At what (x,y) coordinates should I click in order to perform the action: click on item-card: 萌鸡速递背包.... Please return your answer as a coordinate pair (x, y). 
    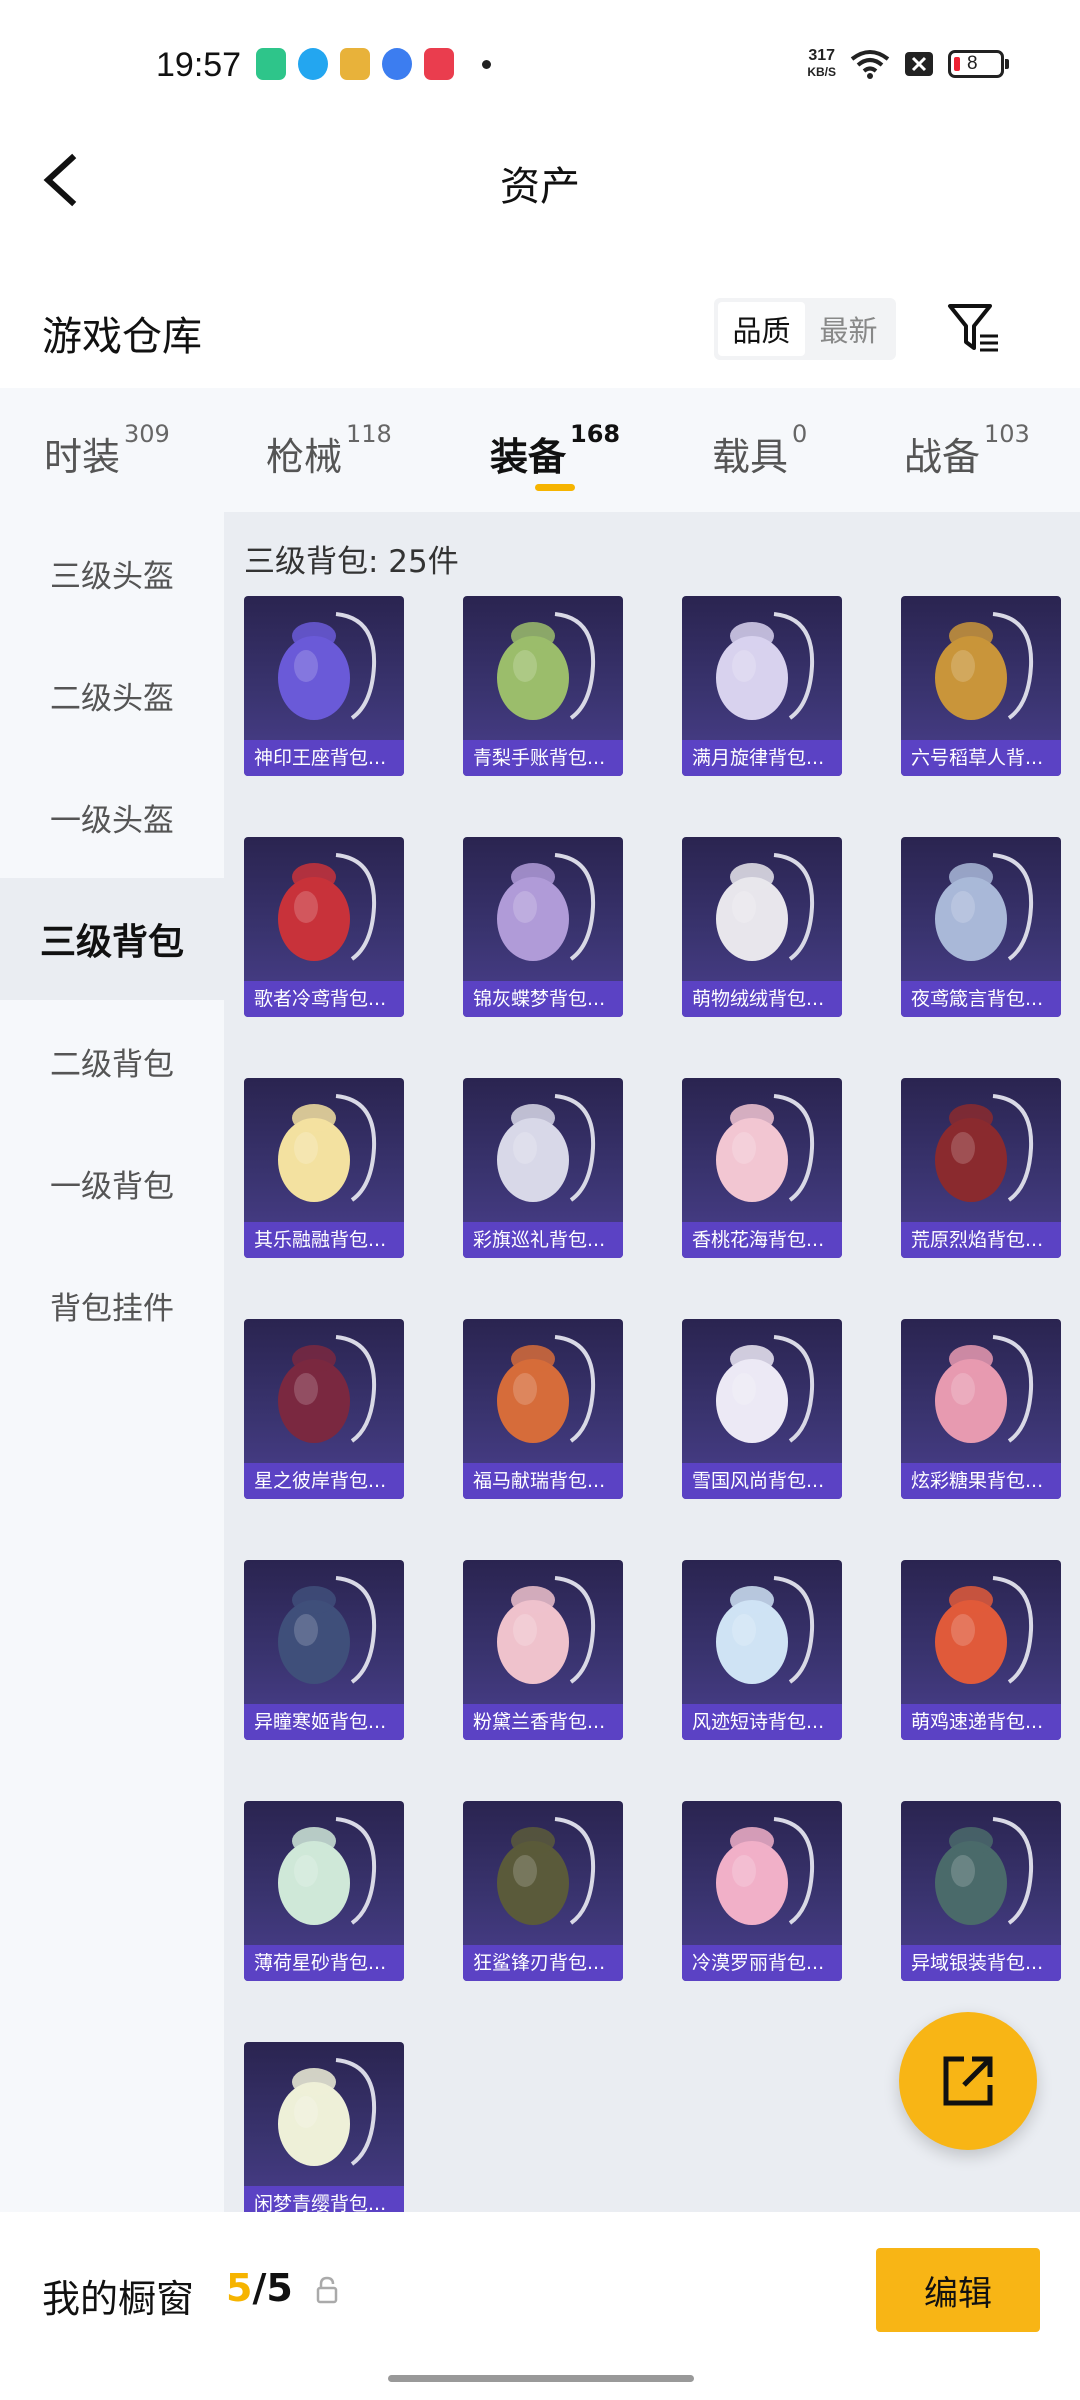
    Looking at the image, I should click on (981, 1650).